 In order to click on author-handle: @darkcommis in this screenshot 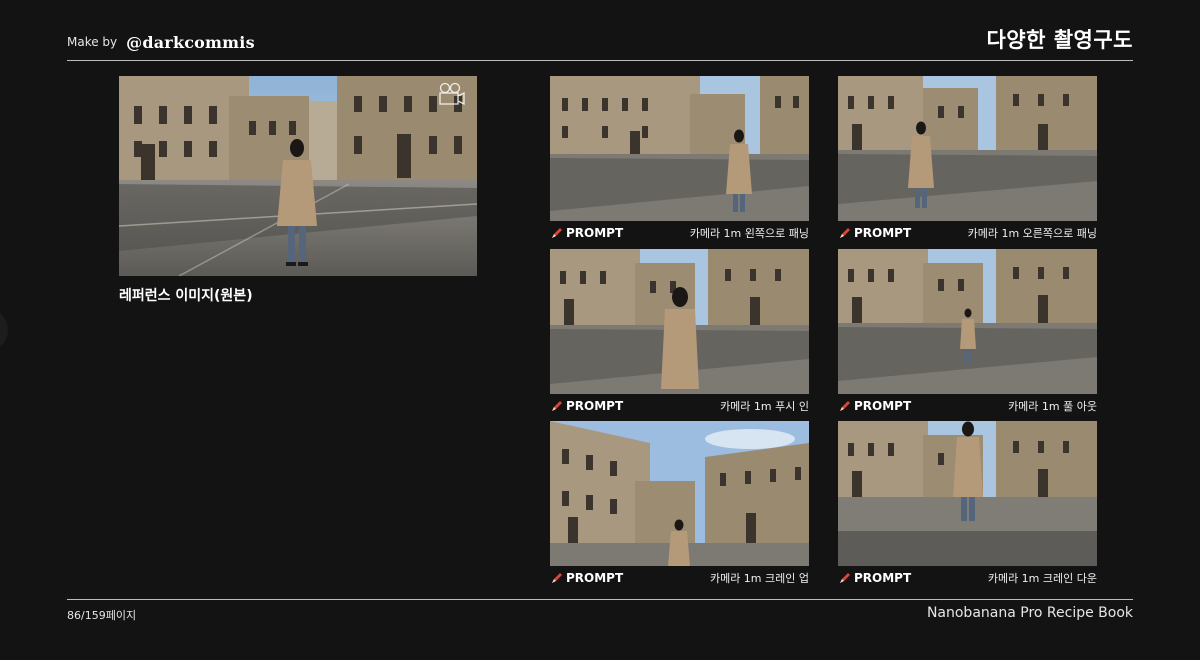, I will do `click(190, 42)`.